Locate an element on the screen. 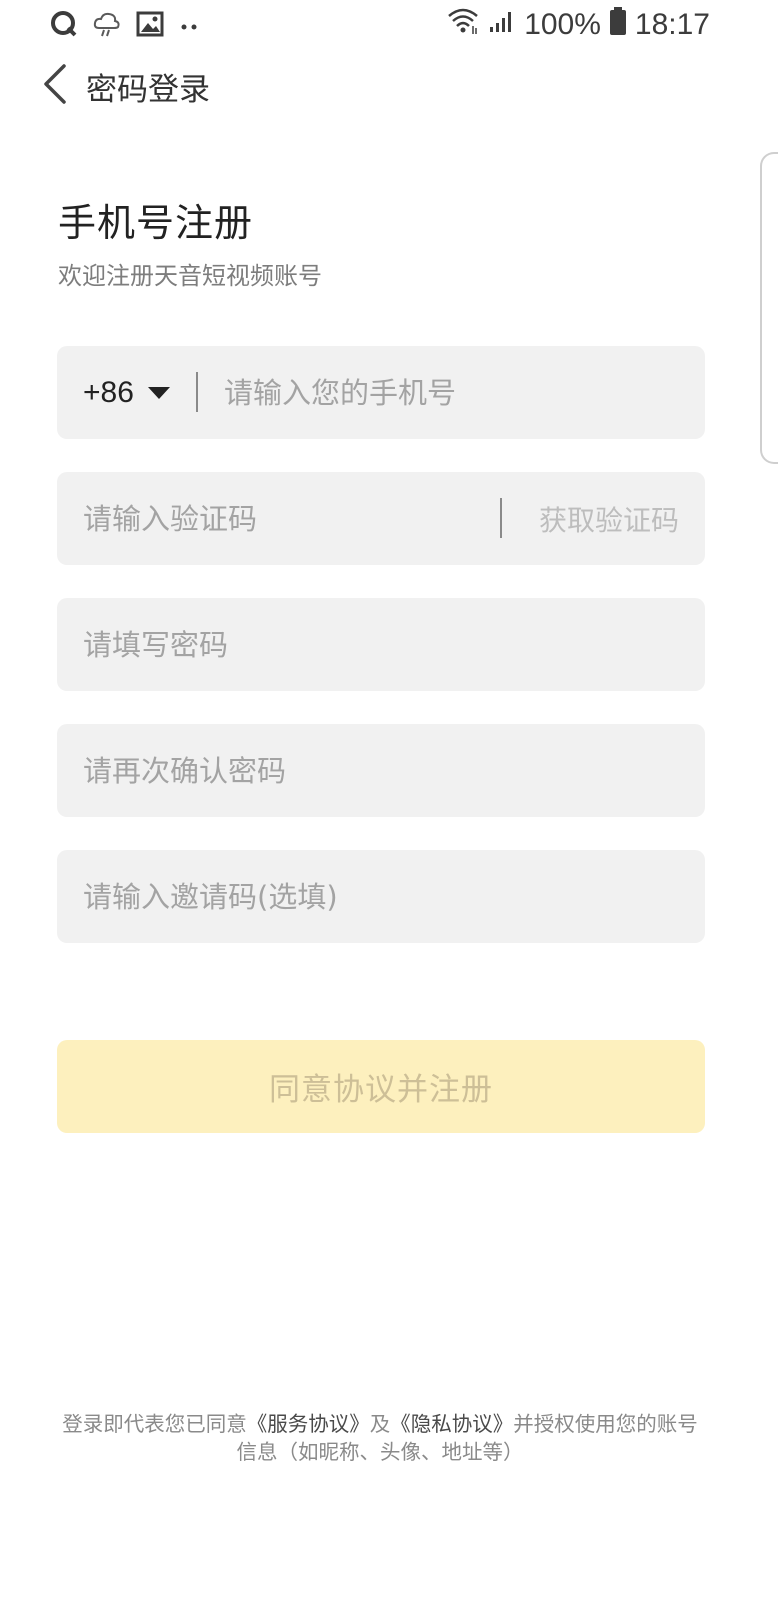 The width and height of the screenshot is (778, 1600). weather-cloud-icon is located at coordinates (107, 26).